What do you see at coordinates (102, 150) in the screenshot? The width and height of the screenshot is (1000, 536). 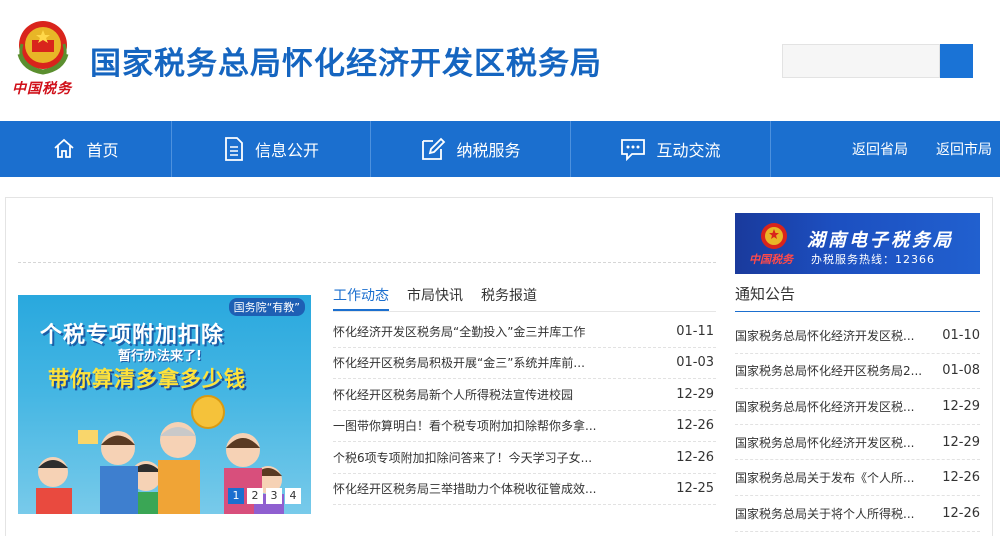 I see `nav-label-home: 首页` at bounding box center [102, 150].